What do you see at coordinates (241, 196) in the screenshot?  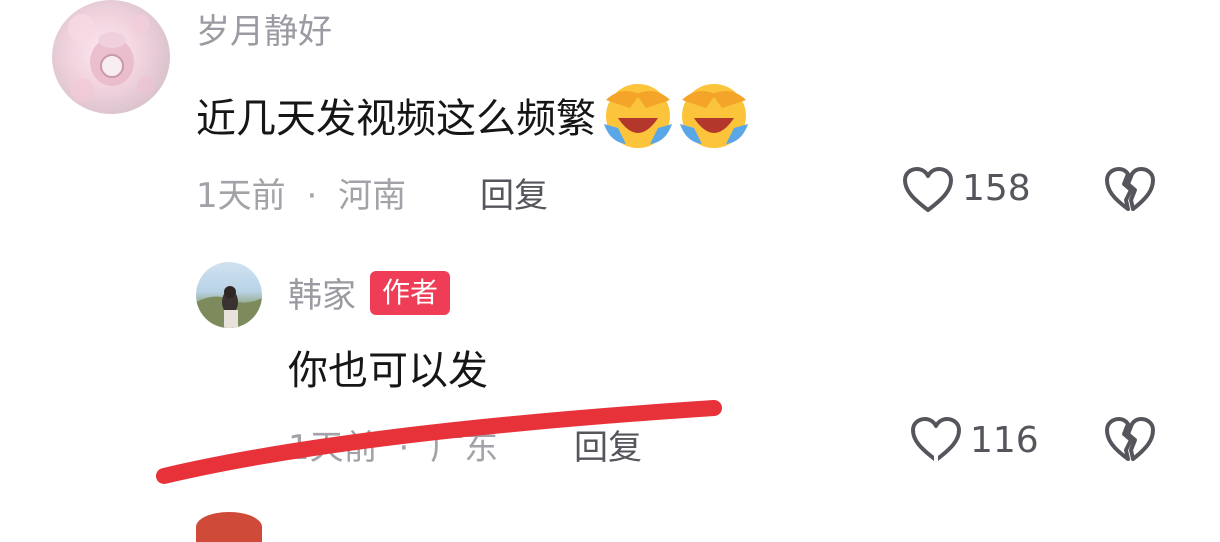 I see `comment-time: 1天前` at bounding box center [241, 196].